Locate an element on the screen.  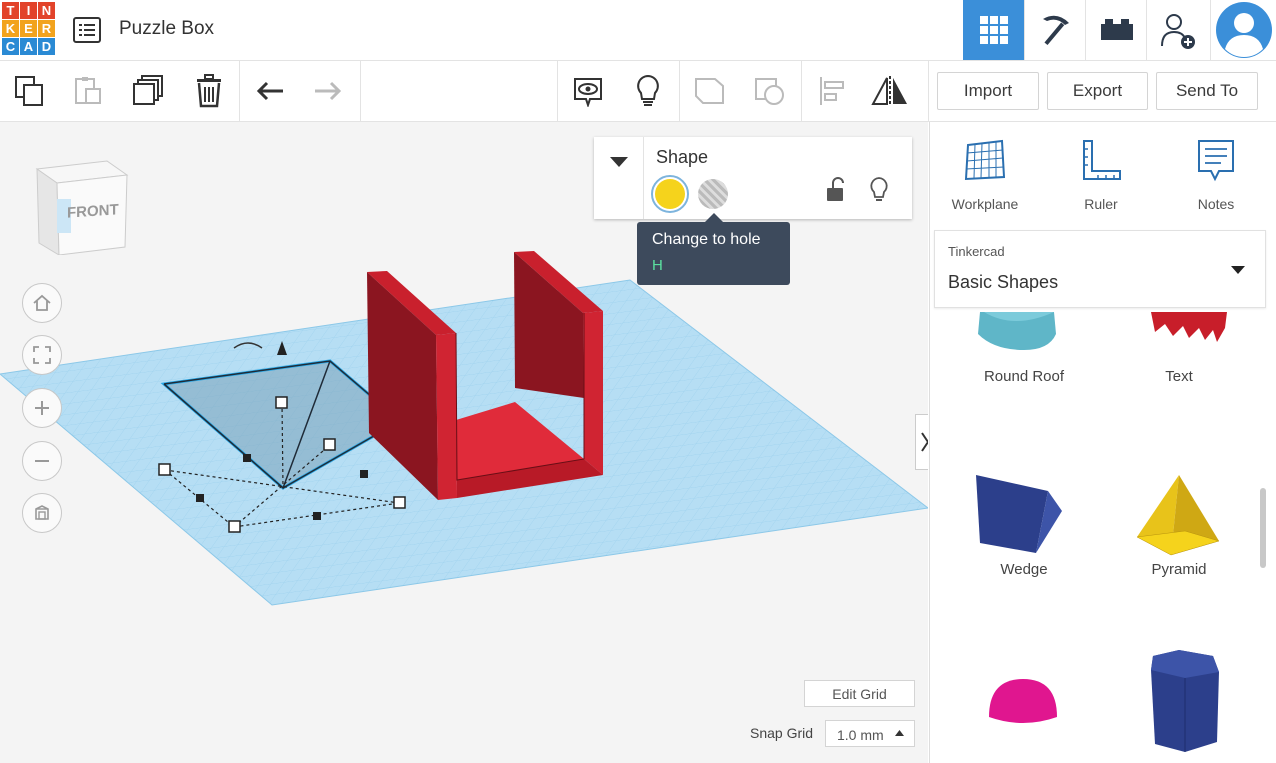
hide-shape-button is located at coordinates (879, 192).